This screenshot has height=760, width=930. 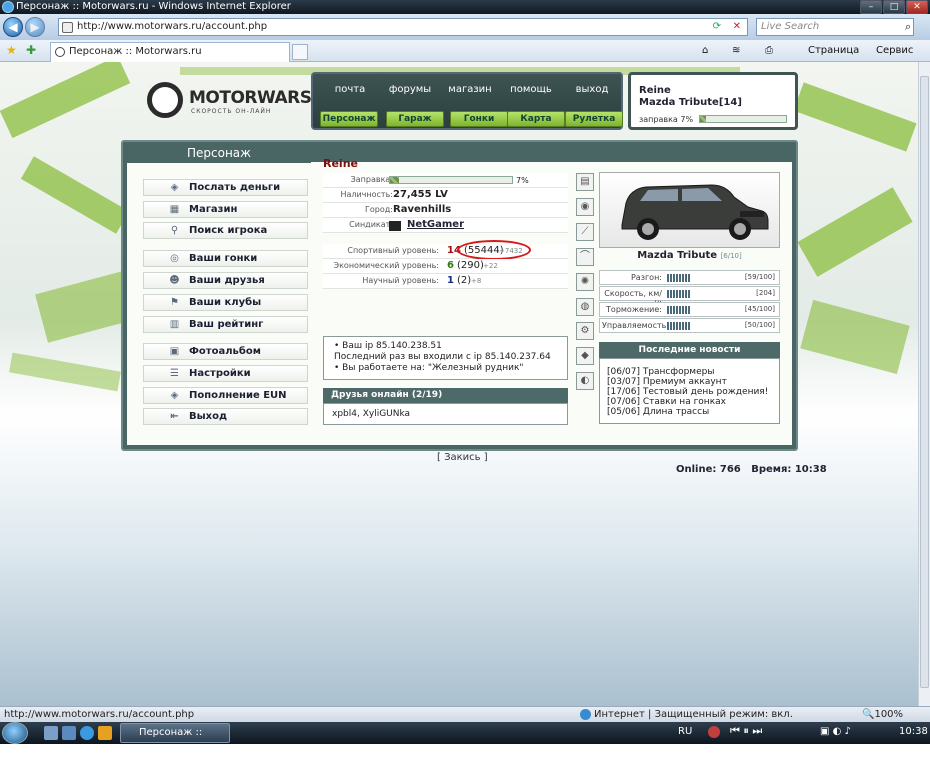 I want to click on back-button: ◀, so click(x=13, y=27).